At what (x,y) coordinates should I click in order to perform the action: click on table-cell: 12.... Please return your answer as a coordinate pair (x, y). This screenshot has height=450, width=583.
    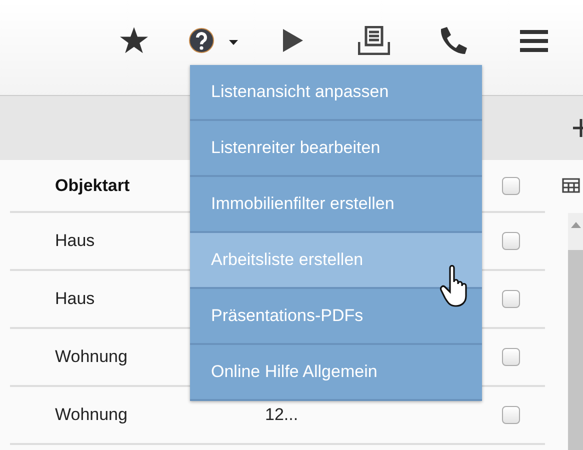
    Looking at the image, I should click on (281, 414).